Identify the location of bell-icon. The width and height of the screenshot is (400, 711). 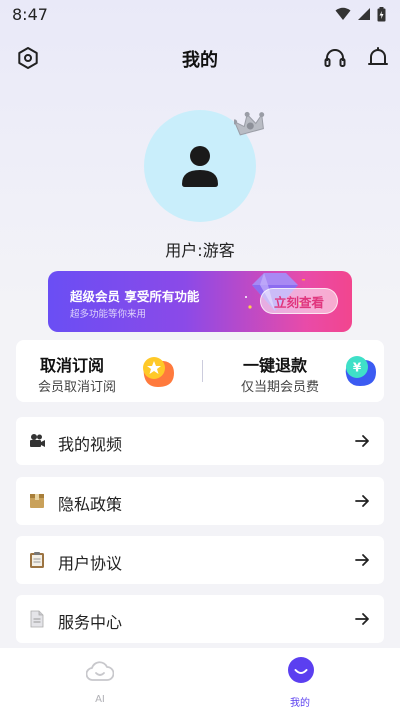
(378, 56).